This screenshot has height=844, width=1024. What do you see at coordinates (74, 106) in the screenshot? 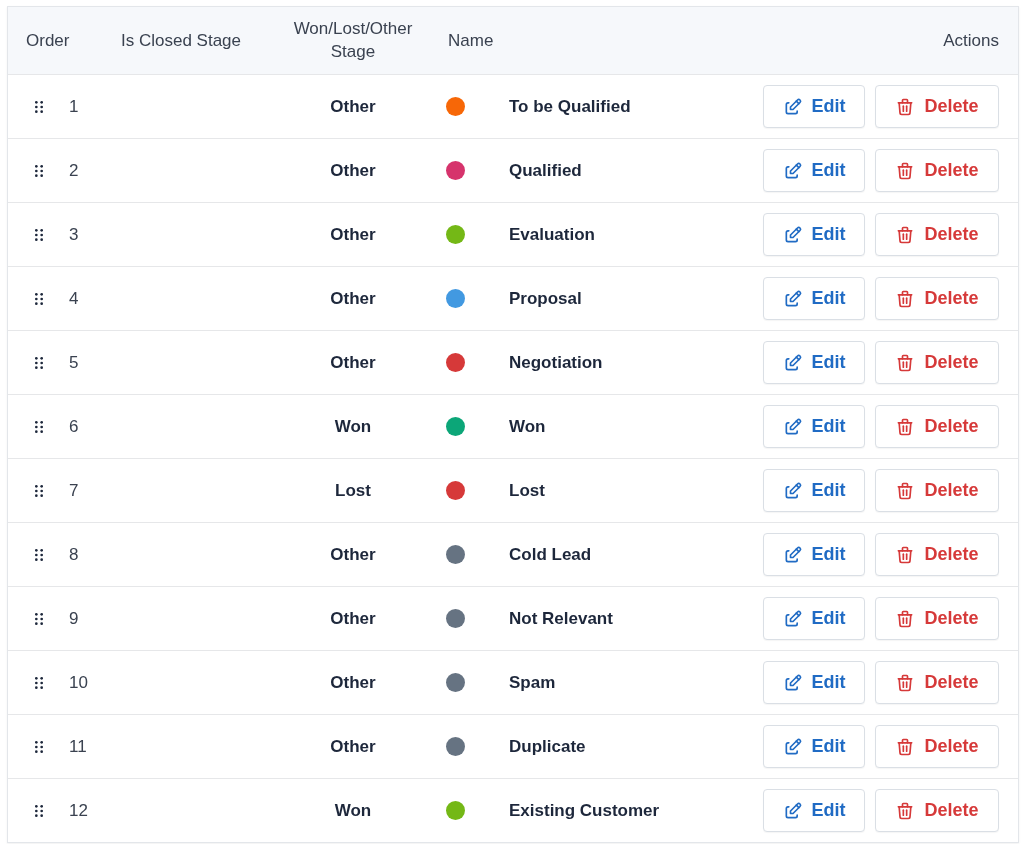
I see `order-number: 1` at bounding box center [74, 106].